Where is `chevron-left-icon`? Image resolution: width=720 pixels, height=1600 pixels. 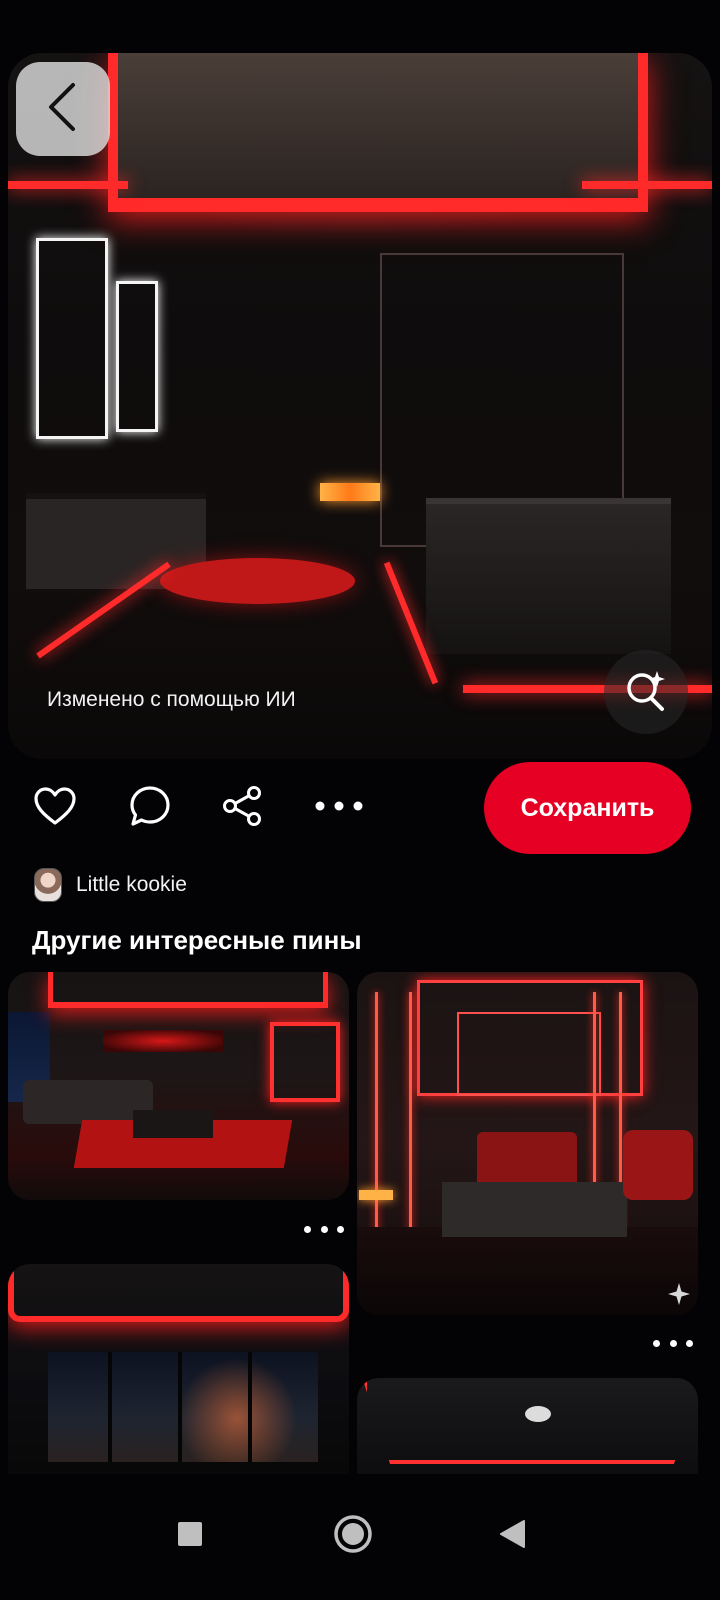 chevron-left-icon is located at coordinates (63, 109).